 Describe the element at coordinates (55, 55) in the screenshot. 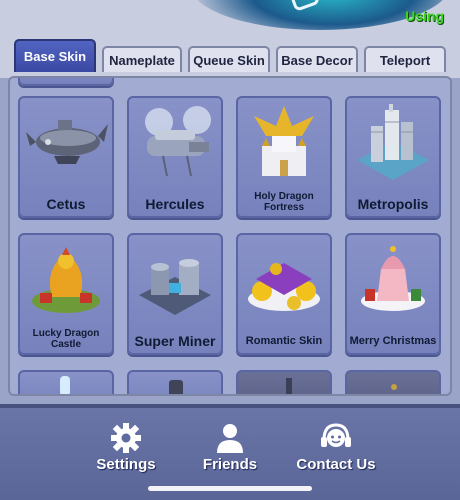

I see `tab-base-skin: Base Skin` at that location.